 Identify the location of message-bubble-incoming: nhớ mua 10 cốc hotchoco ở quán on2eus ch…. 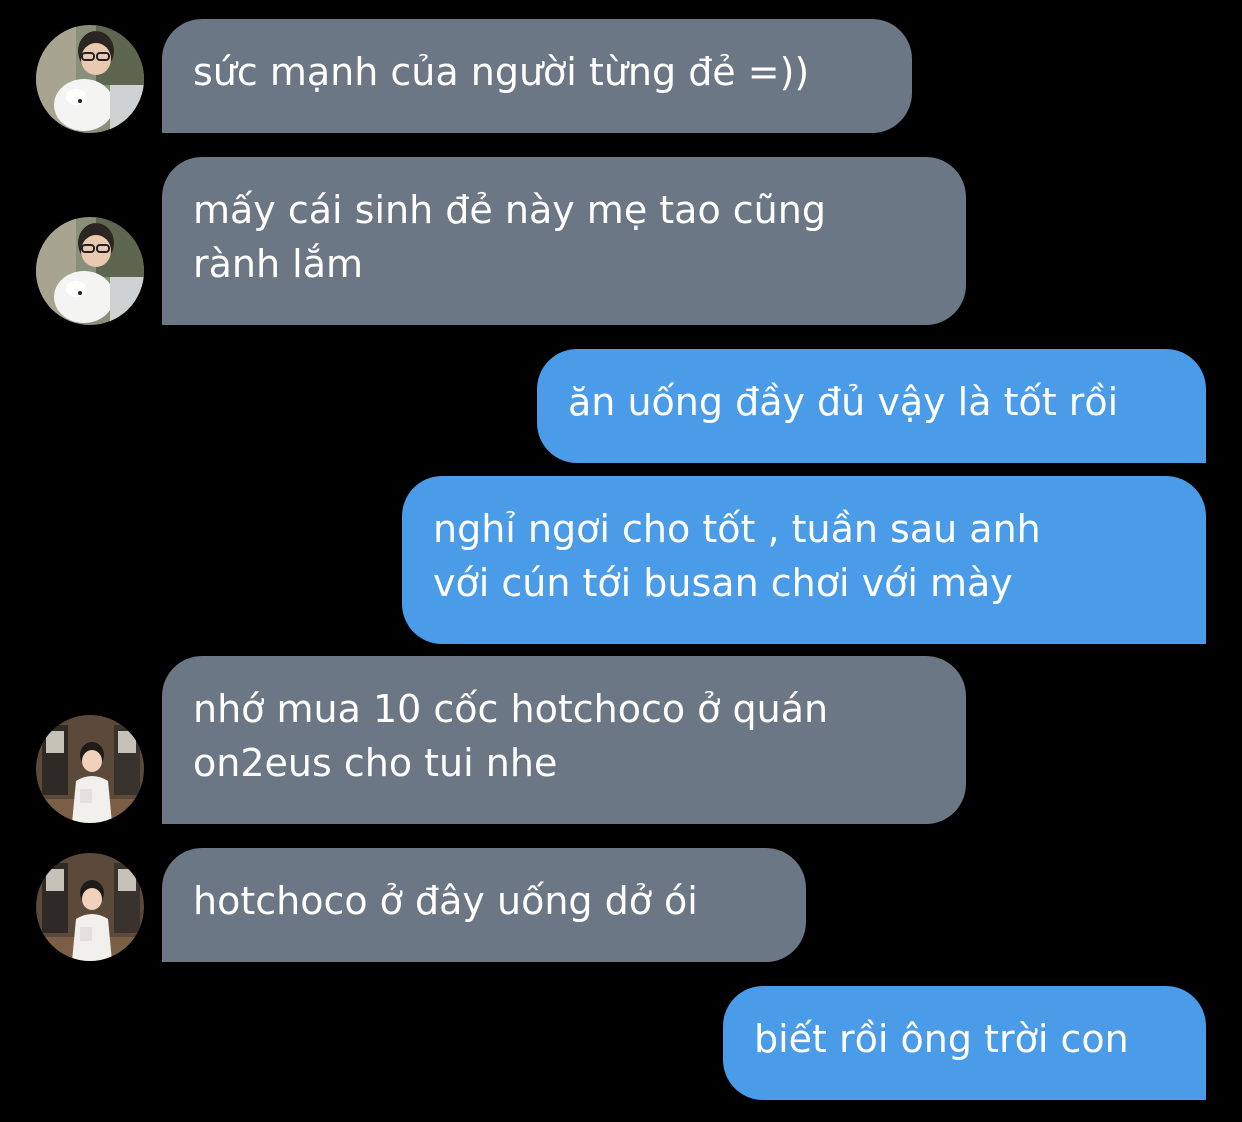
(564, 740).